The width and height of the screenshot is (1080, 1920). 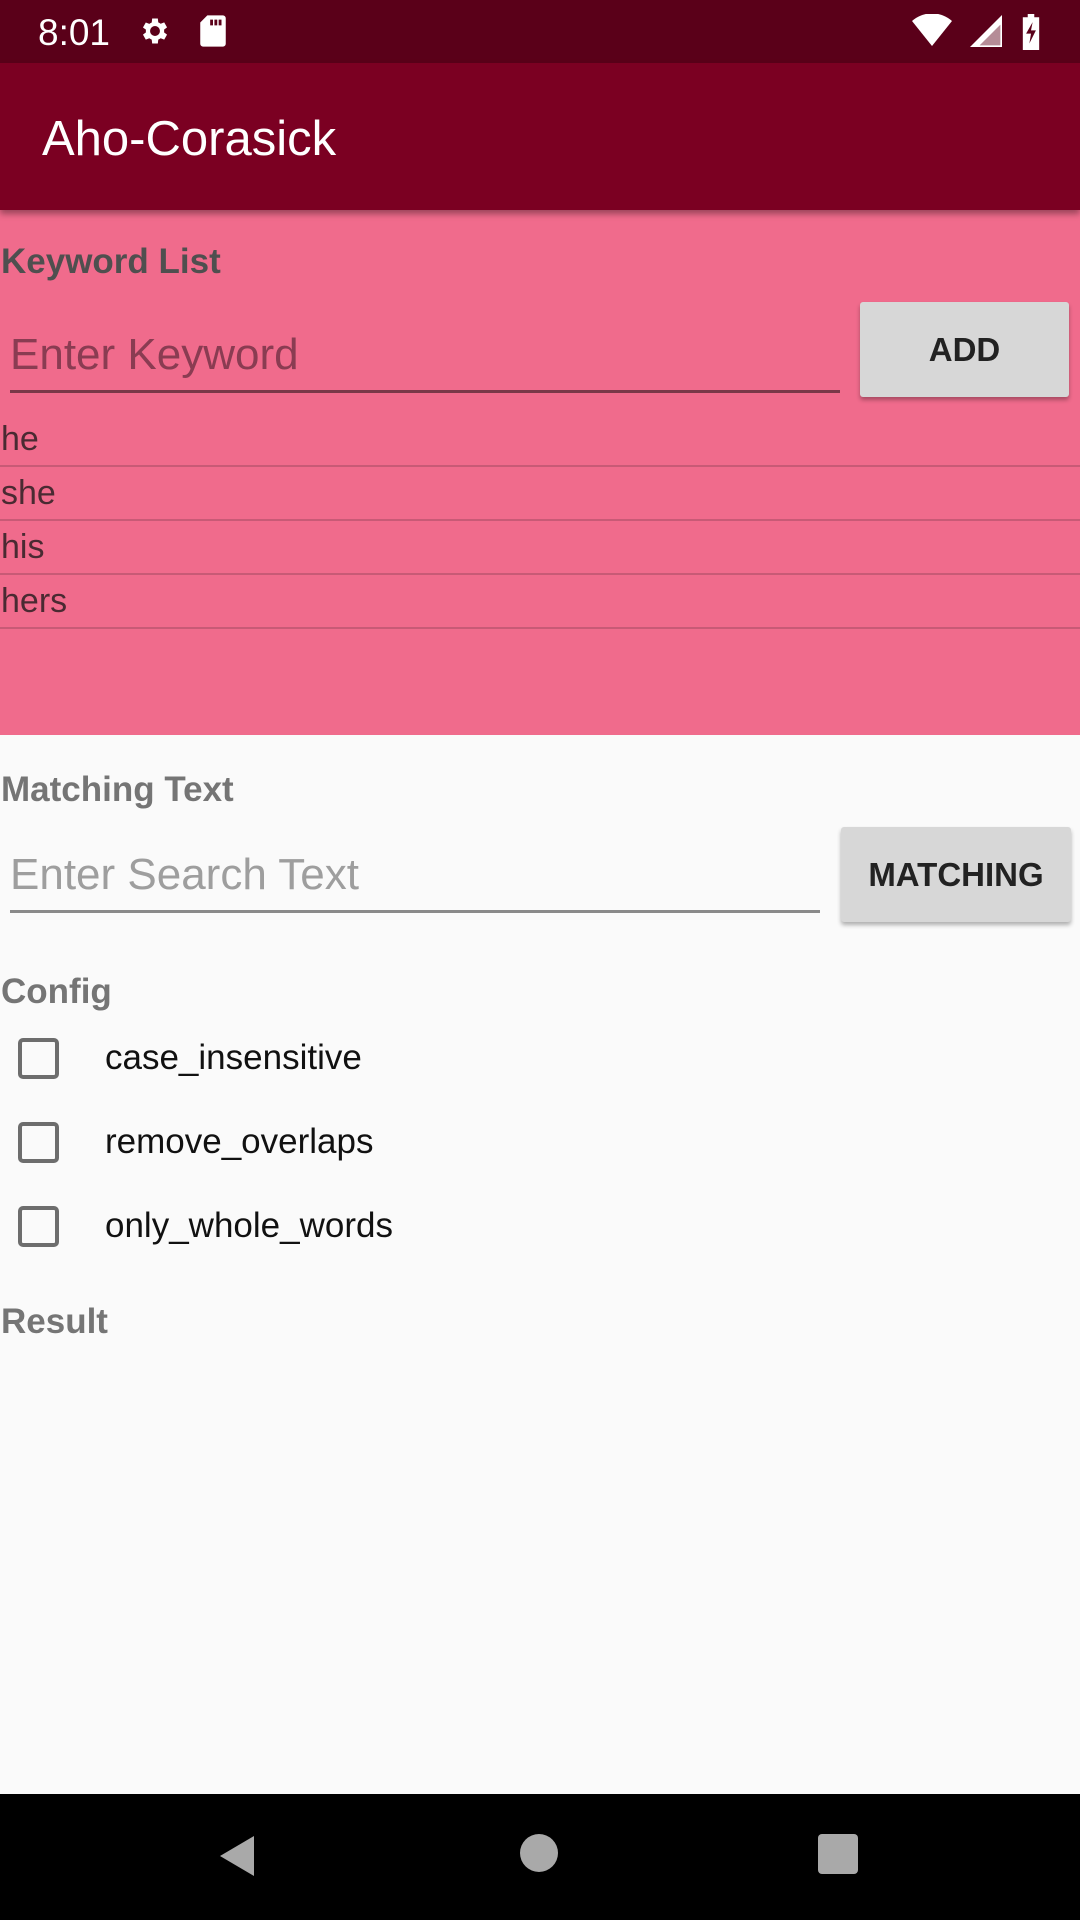 What do you see at coordinates (986, 34) in the screenshot?
I see `signal-icon` at bounding box center [986, 34].